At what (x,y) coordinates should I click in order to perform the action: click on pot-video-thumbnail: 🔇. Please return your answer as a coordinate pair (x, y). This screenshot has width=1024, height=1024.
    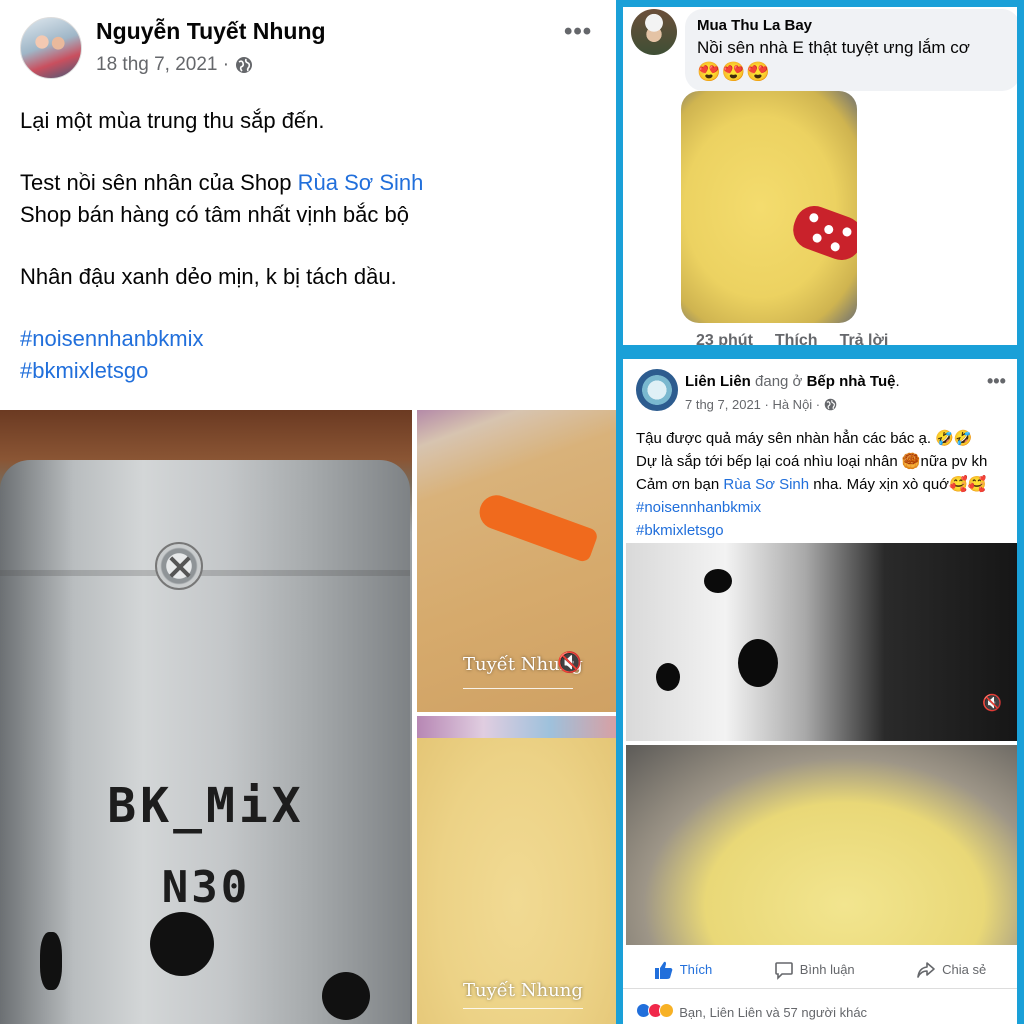
    Looking at the image, I should click on (821, 642).